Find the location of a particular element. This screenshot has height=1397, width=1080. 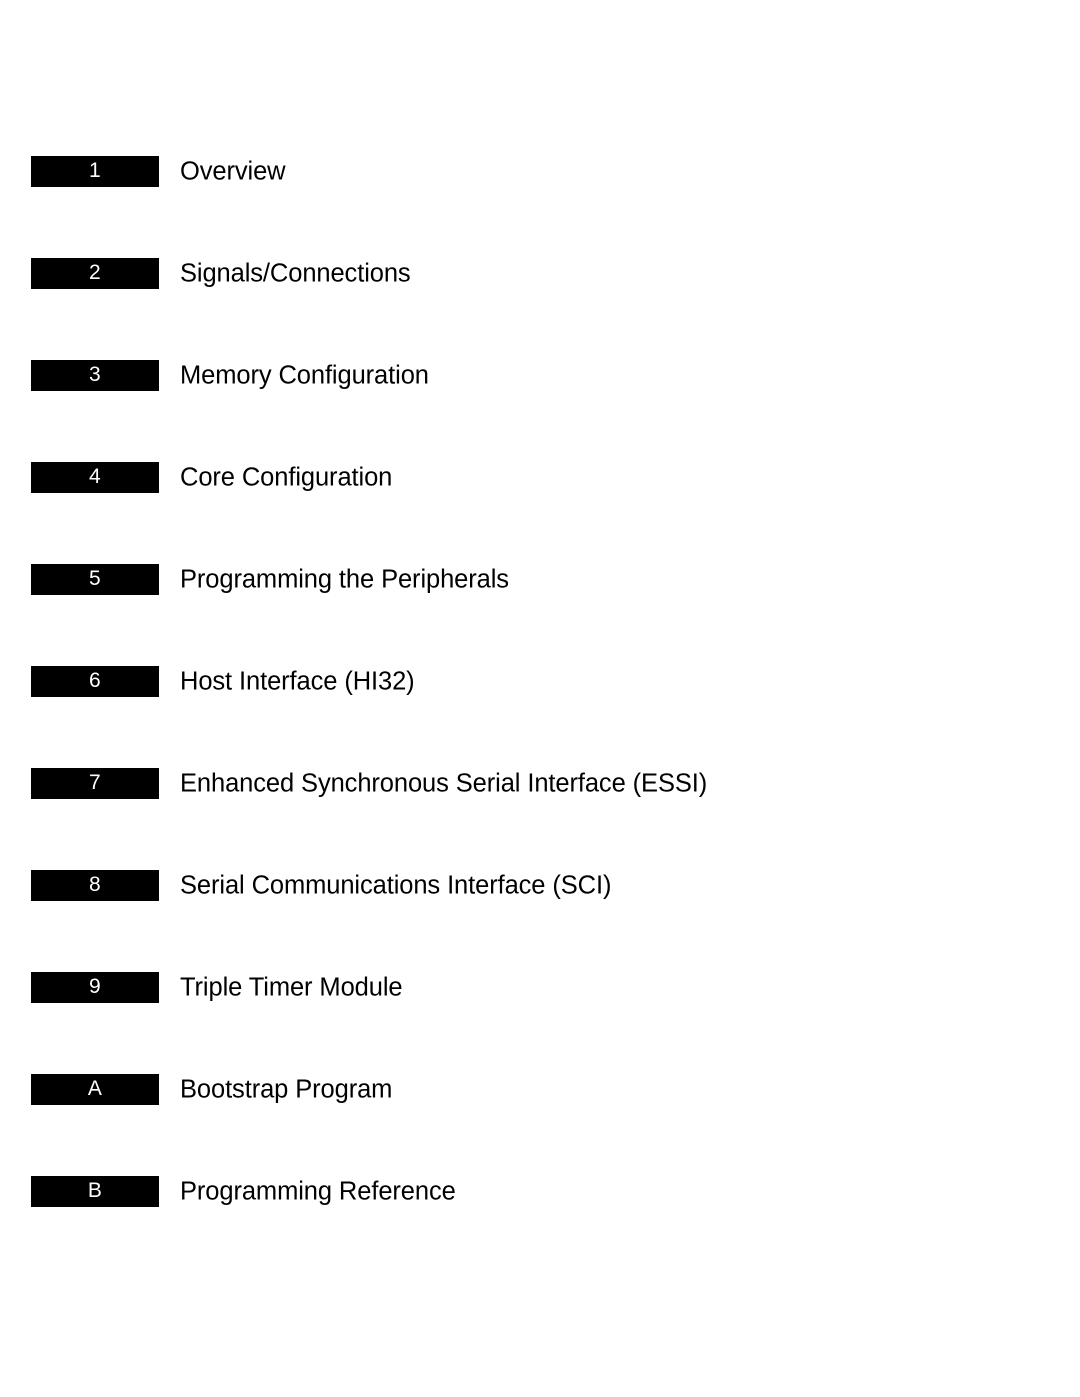

chapter-tab-number: 8 is located at coordinates (95, 884).